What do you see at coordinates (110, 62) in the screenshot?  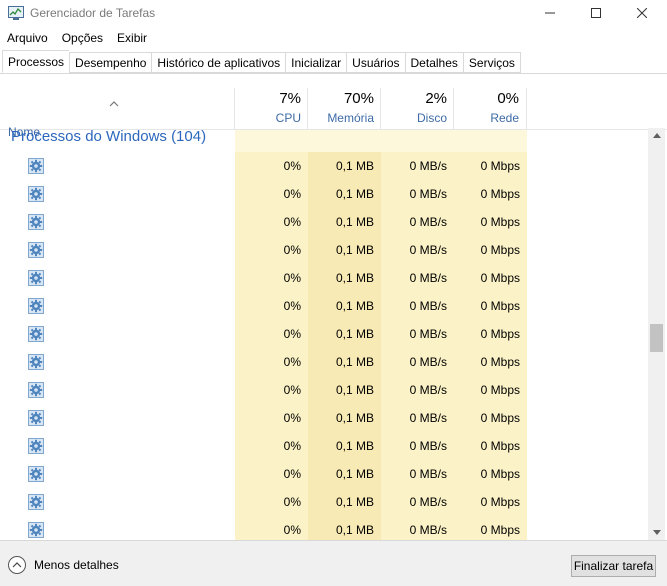 I see `tab-desempenho: Desempenho` at bounding box center [110, 62].